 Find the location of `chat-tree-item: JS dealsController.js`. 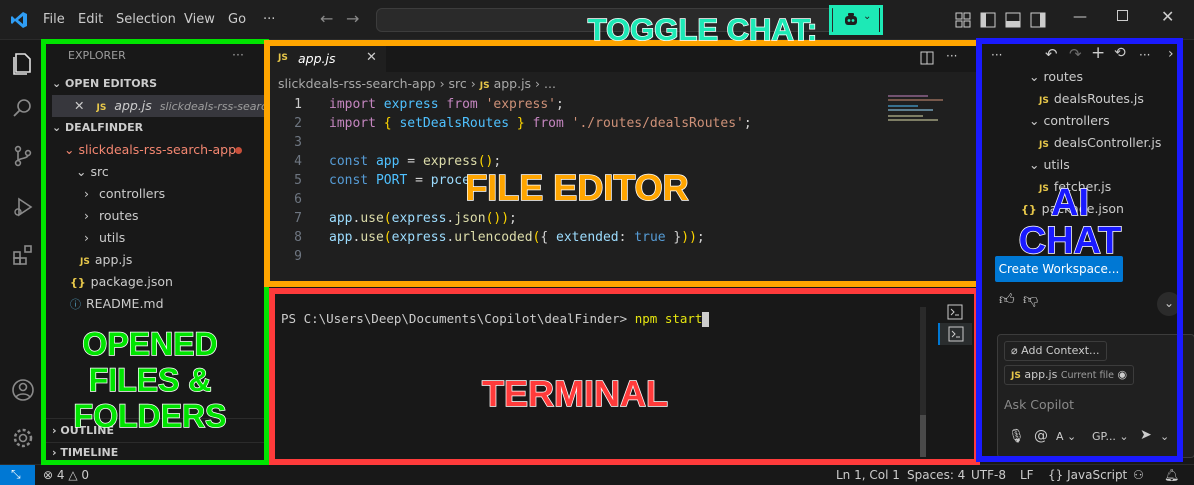

chat-tree-item: JS dealsController.js is located at coordinates (1100, 143).